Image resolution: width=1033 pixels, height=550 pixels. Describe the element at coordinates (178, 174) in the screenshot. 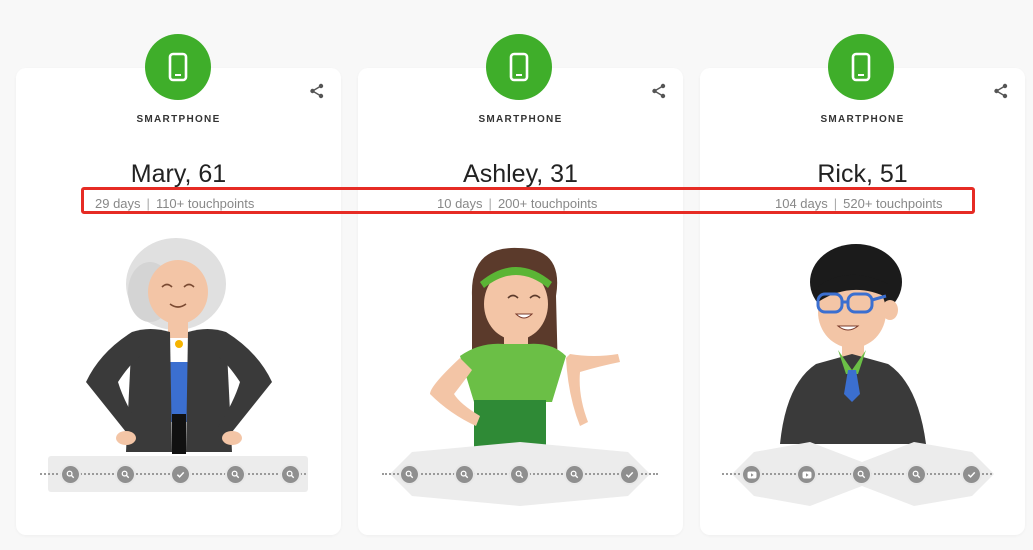

I see `persona-name: Mary, 61` at that location.